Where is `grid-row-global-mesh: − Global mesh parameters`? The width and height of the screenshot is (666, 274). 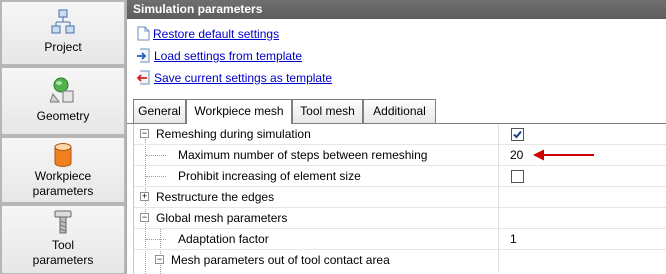
grid-row-global-mesh: − Global mesh parameters is located at coordinates (400, 218).